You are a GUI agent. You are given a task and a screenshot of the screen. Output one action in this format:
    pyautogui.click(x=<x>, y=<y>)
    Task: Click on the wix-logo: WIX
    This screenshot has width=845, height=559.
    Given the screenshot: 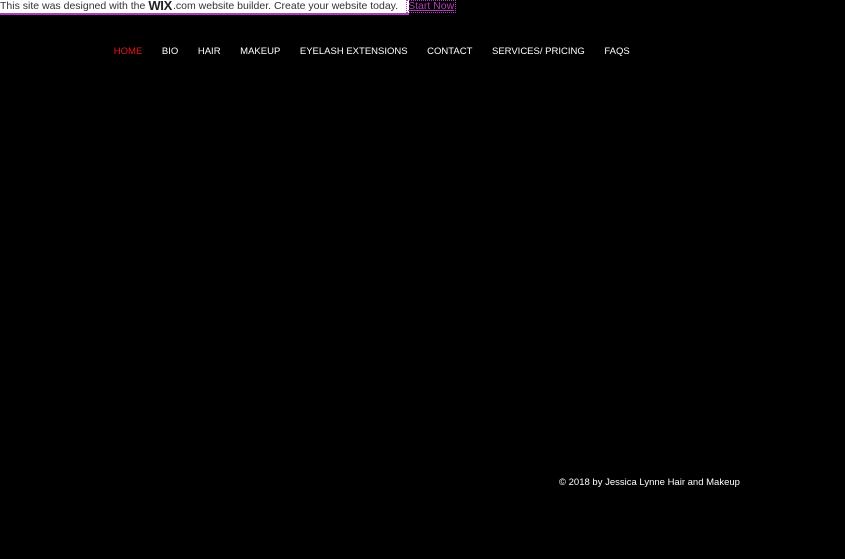 What is the action you would take?
    pyautogui.click(x=160, y=6)
    